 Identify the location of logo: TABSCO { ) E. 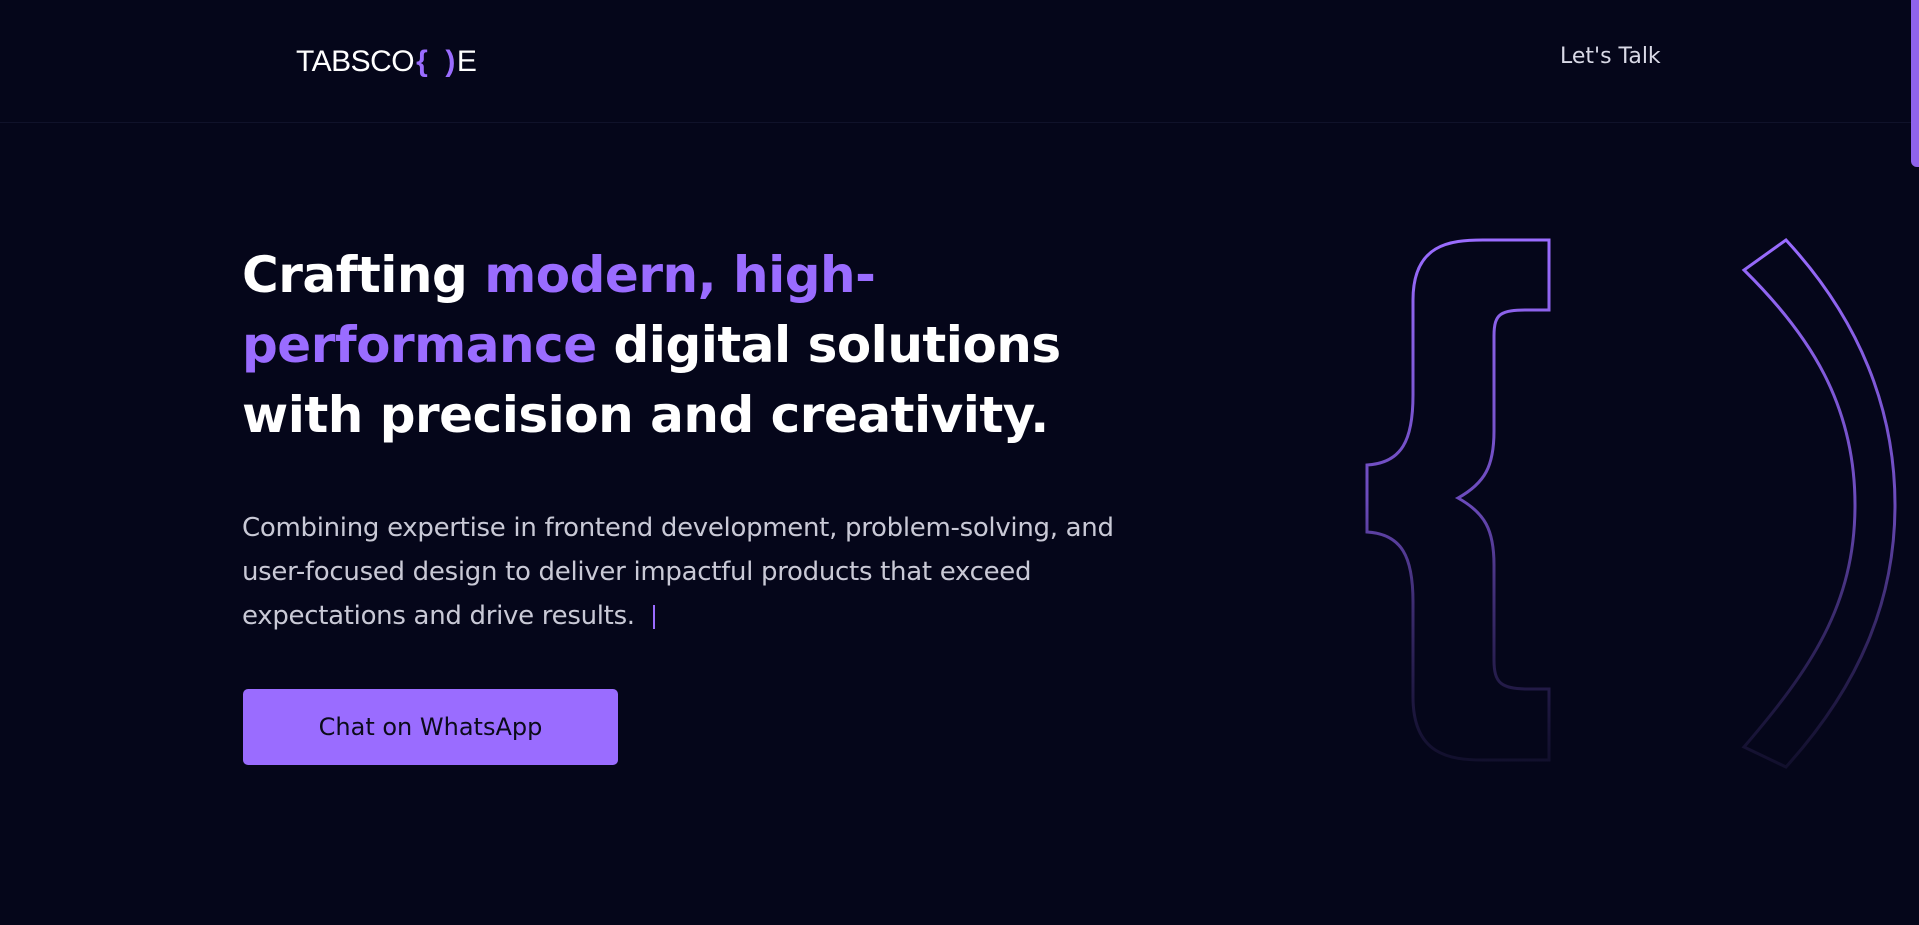
(386, 62).